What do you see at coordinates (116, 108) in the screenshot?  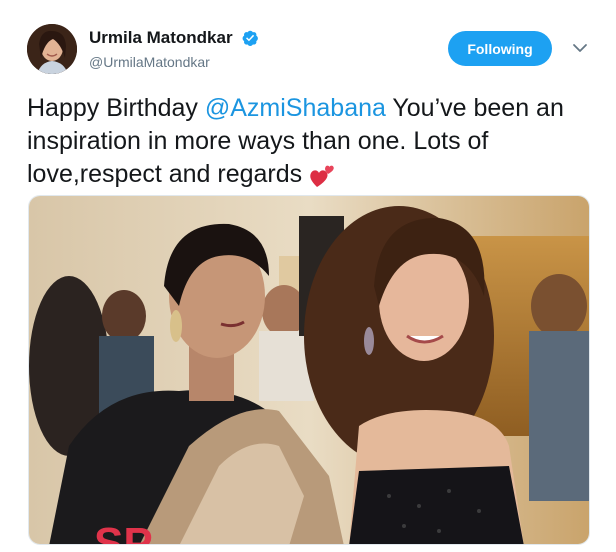 I see `tweet-text-start: Happy Birthday` at bounding box center [116, 108].